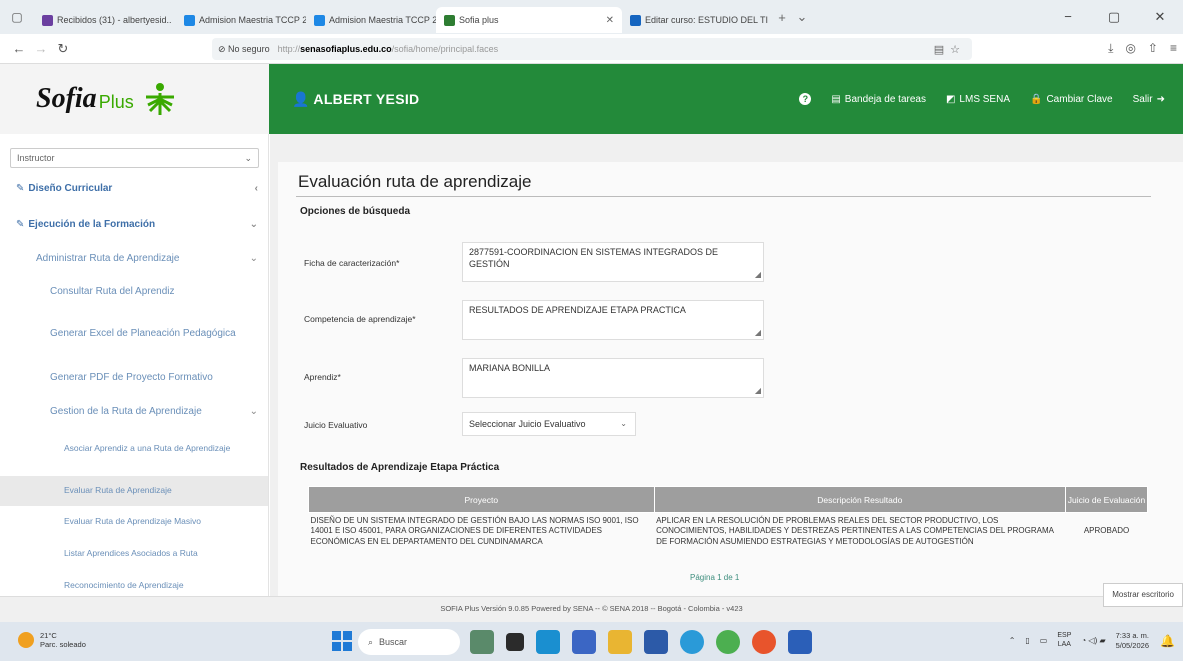 Image resolution: width=1183 pixels, height=661 pixels. Describe the element at coordinates (1106, 499) in the screenshot. I see `header-juicio: Juicio de Evaluación` at that location.